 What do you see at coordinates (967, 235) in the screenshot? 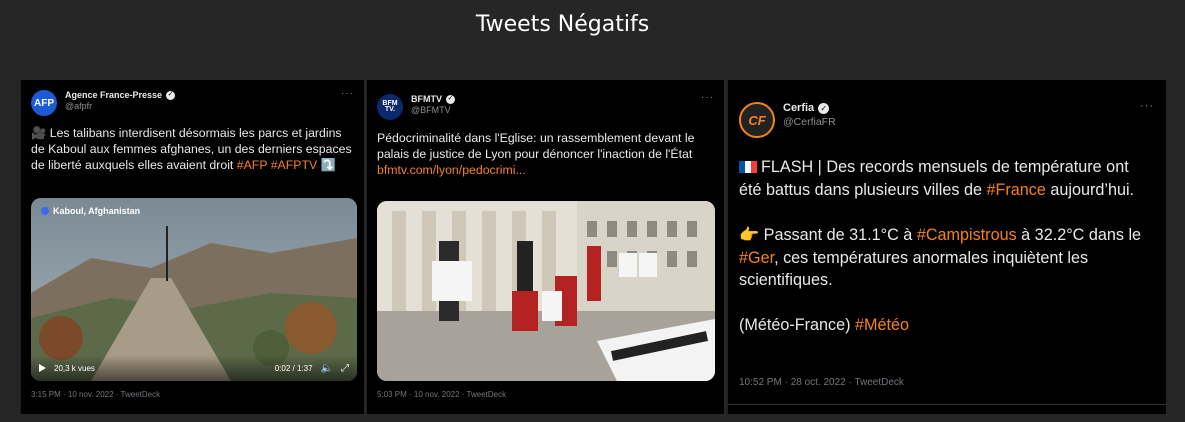
I see `hashtag-campistrous: #Campistrous` at bounding box center [967, 235].